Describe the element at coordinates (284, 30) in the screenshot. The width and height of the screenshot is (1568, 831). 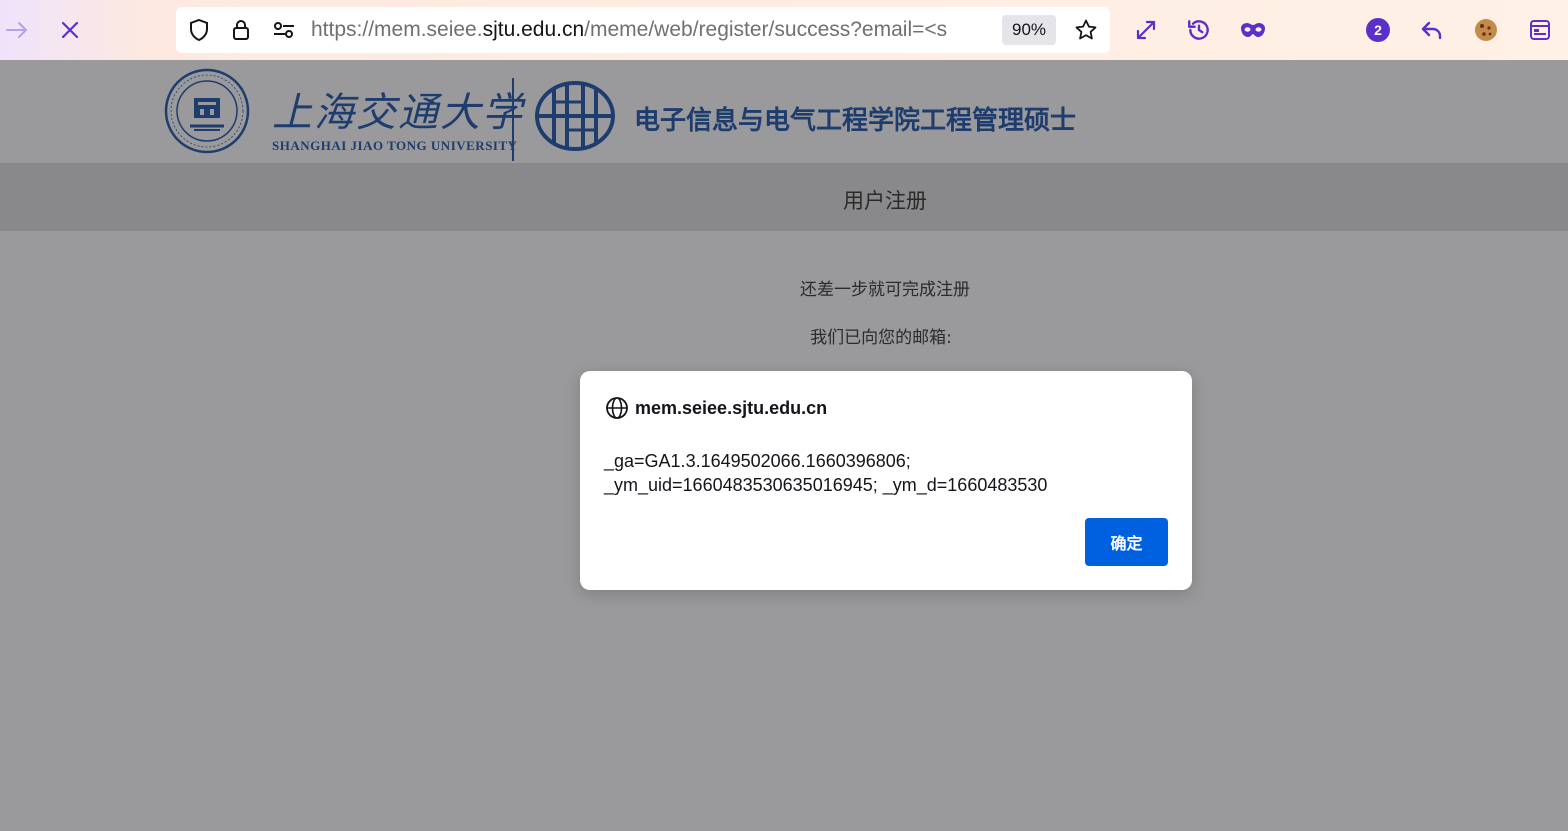
I see `site-permissions-icon` at that location.